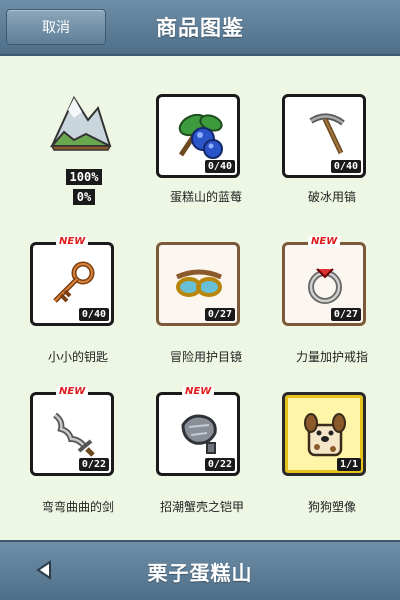 The image size is (400, 600). Describe the element at coordinates (200, 28) in the screenshot. I see `header-bar: 取消 商品图鉴` at that location.